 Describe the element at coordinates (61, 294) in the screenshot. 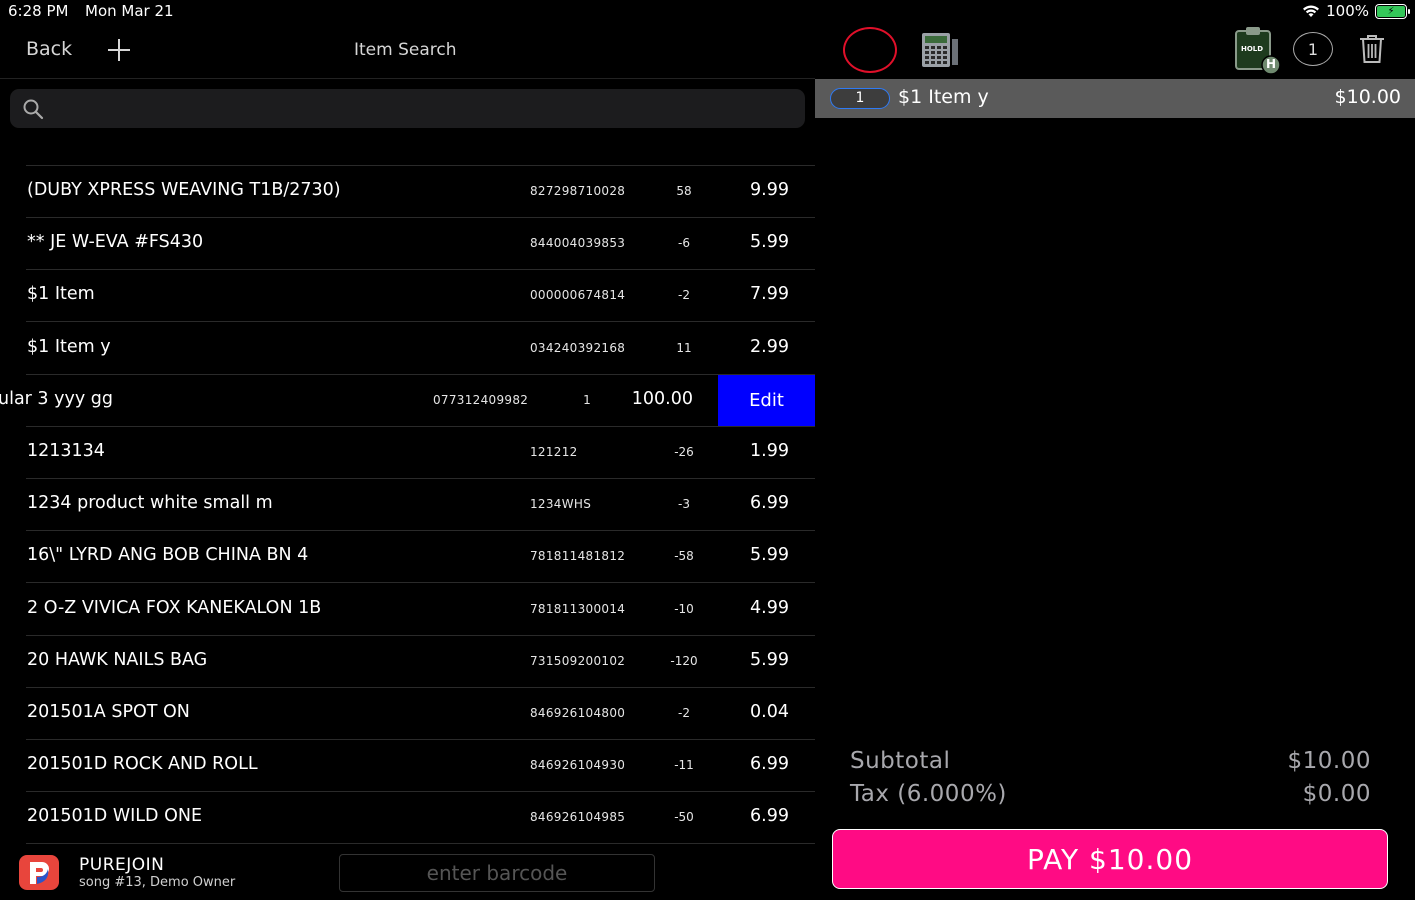

I see `item-name: $1 Item` at that location.